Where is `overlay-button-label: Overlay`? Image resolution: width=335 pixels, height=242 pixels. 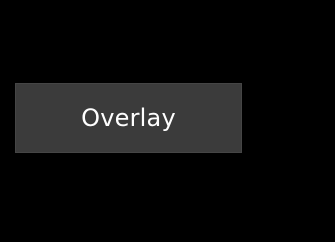 overlay-button-label: Overlay is located at coordinates (128, 118).